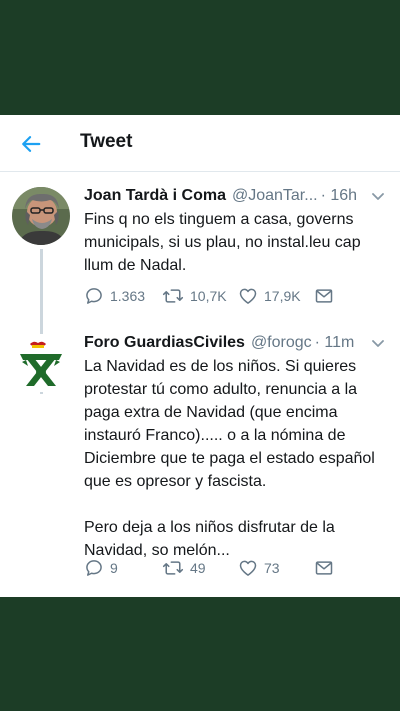 The image size is (400, 711). What do you see at coordinates (155, 196) in the screenshot?
I see `author-name: Joan Tardà i Coma` at bounding box center [155, 196].